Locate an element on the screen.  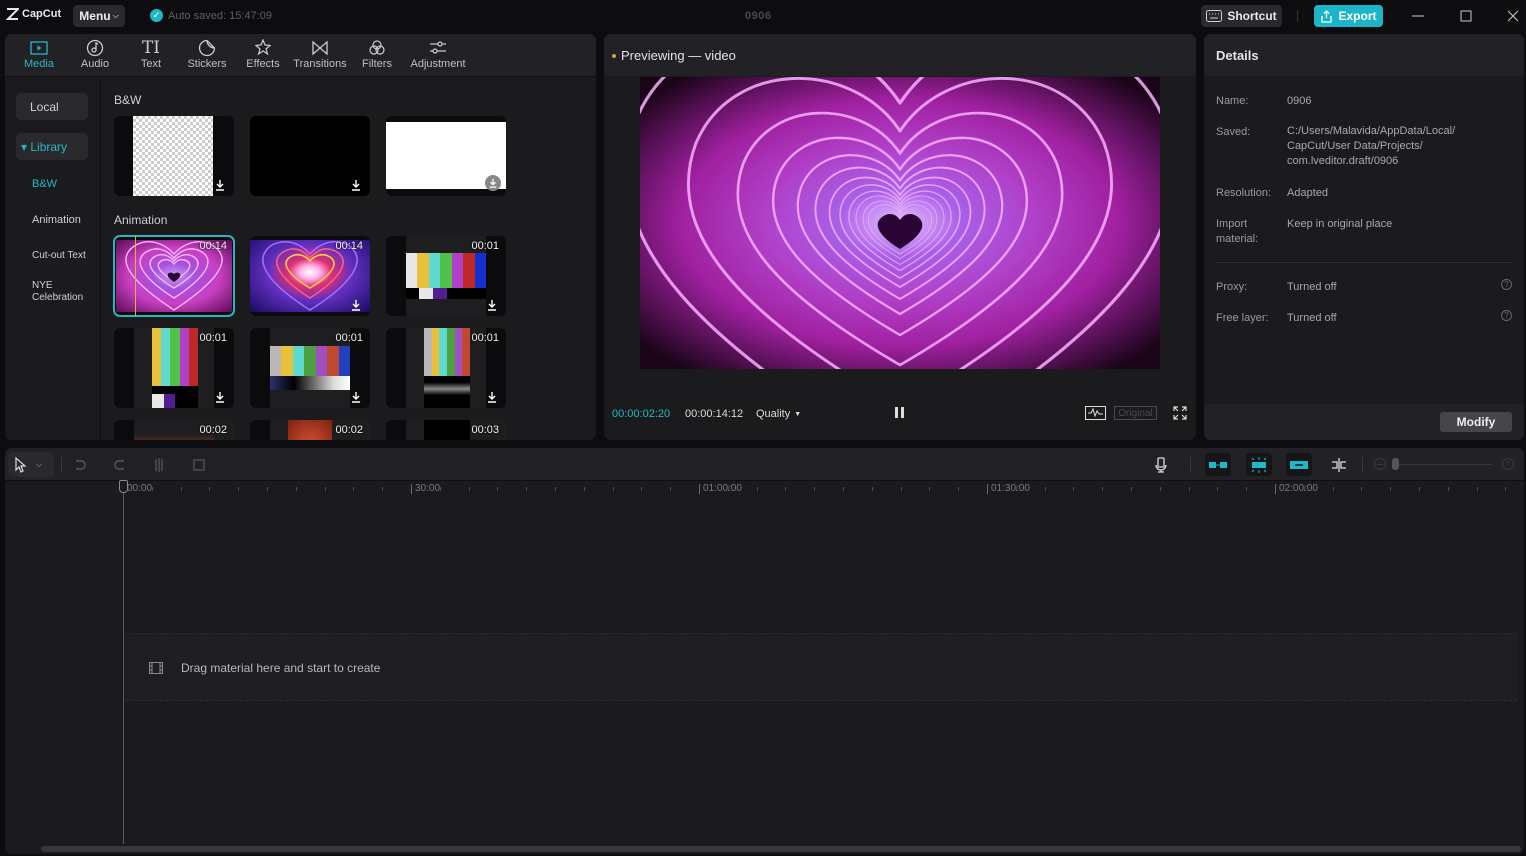
original-ratio-button: Original is located at coordinates (1135, 413).